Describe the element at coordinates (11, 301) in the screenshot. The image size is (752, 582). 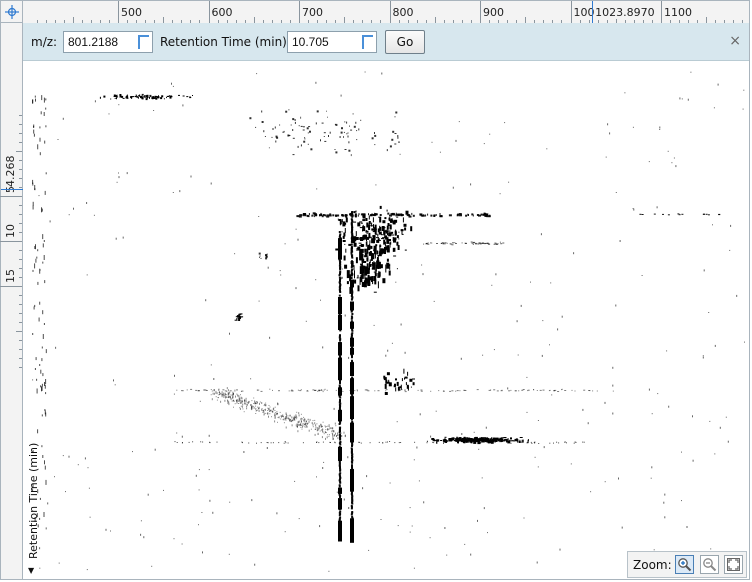
I see `retention-time-ruler: 510154.268` at that location.